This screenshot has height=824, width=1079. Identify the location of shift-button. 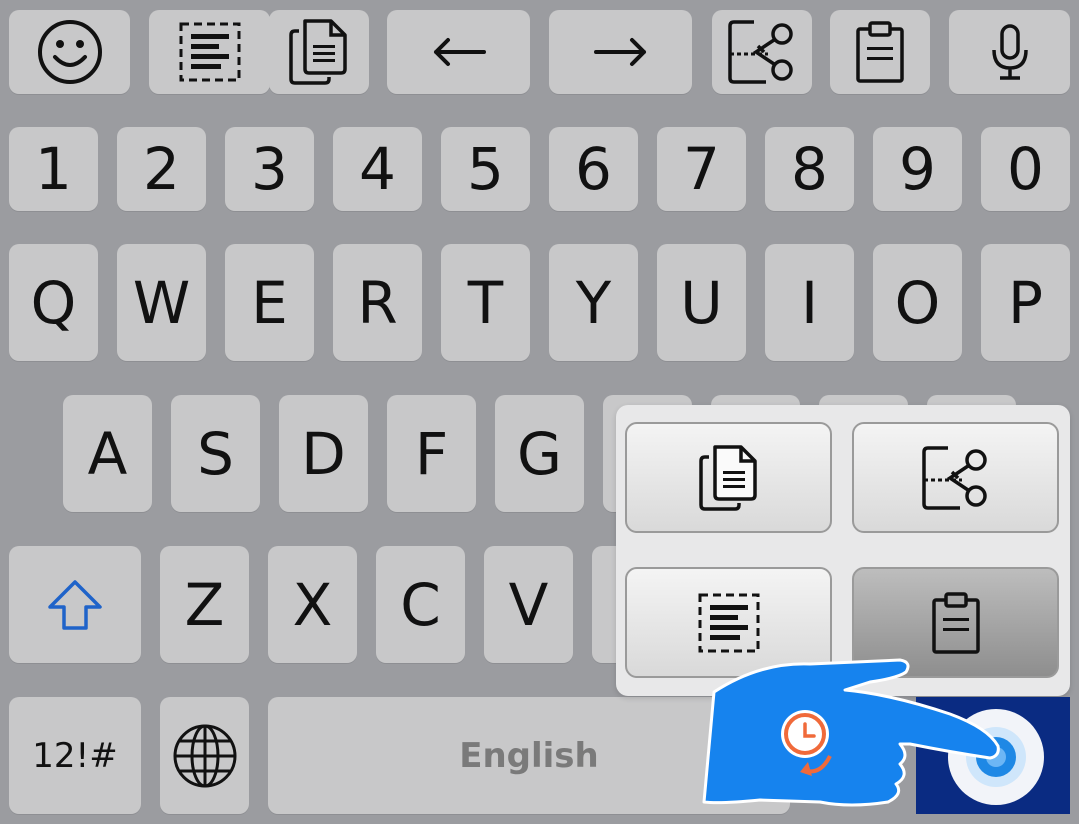
(75, 604).